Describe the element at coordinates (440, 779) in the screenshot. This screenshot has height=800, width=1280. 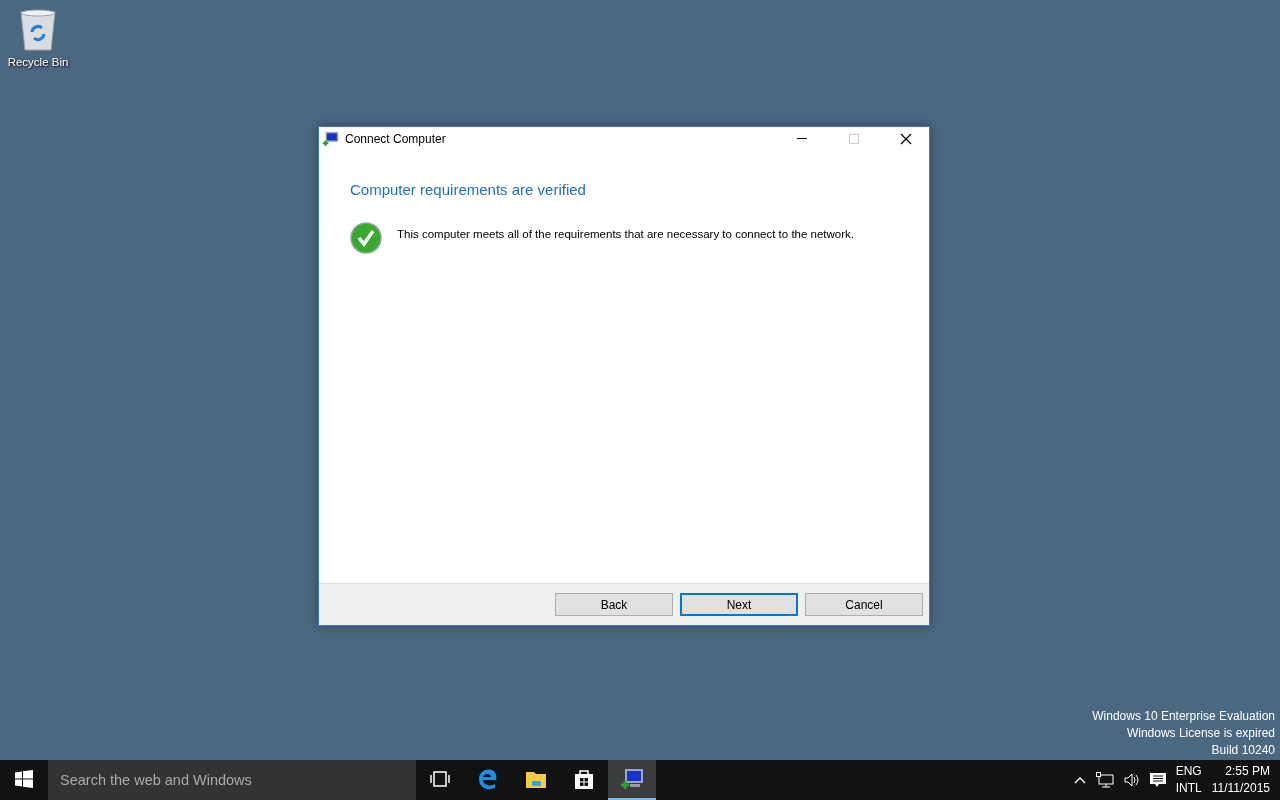
I see `task-view-icon` at that location.